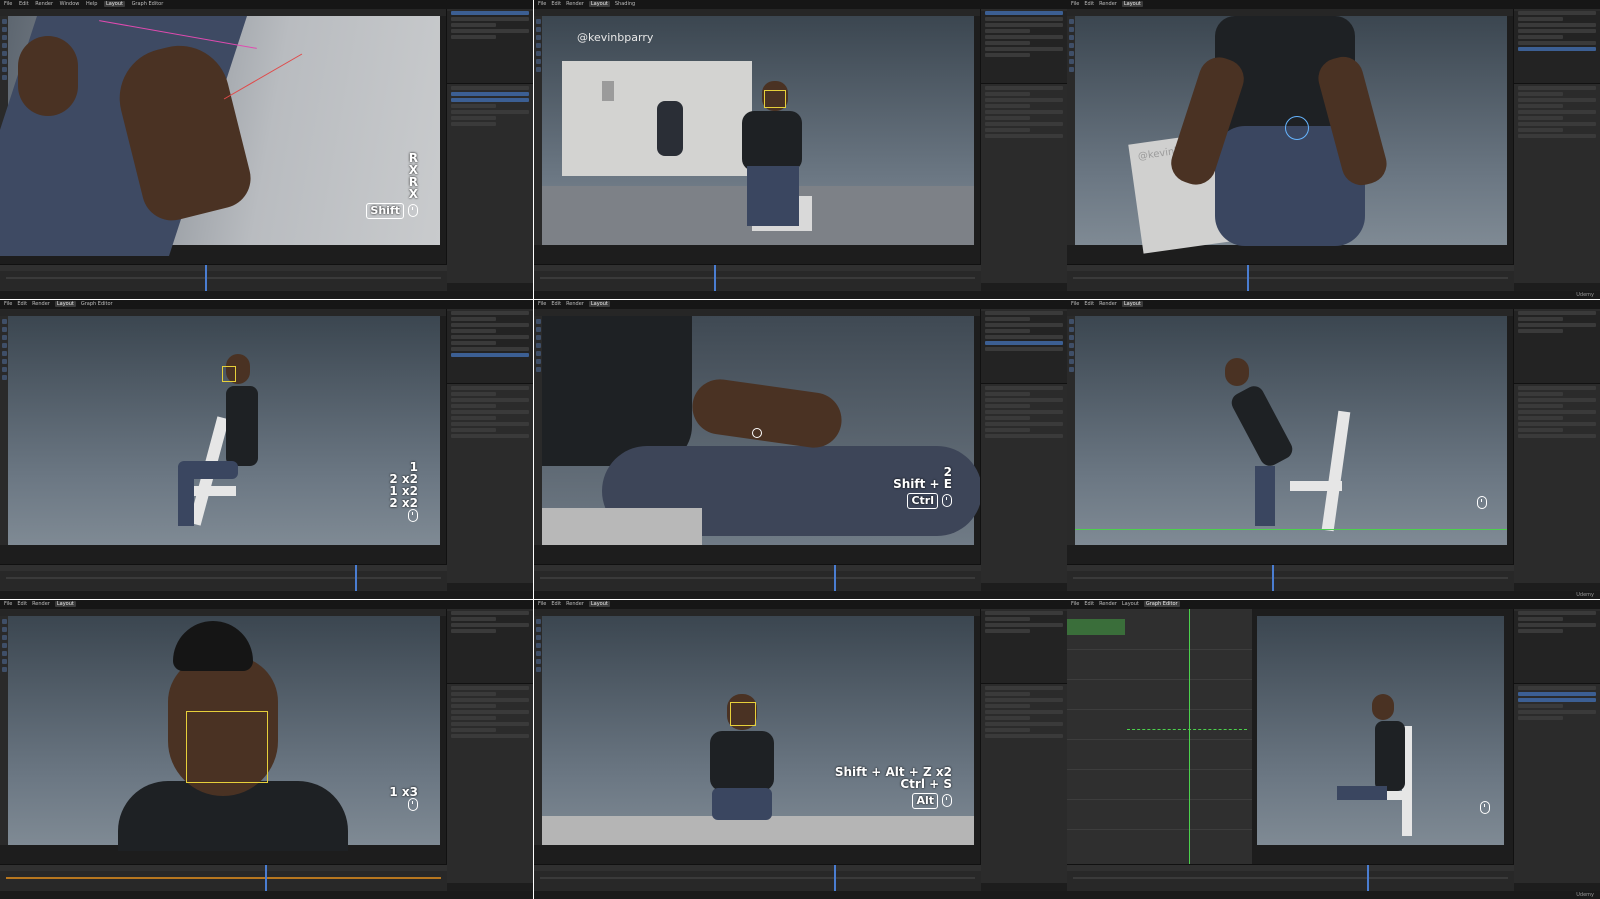  What do you see at coordinates (206, 278) in the screenshot?
I see `playhead` at bounding box center [206, 278].